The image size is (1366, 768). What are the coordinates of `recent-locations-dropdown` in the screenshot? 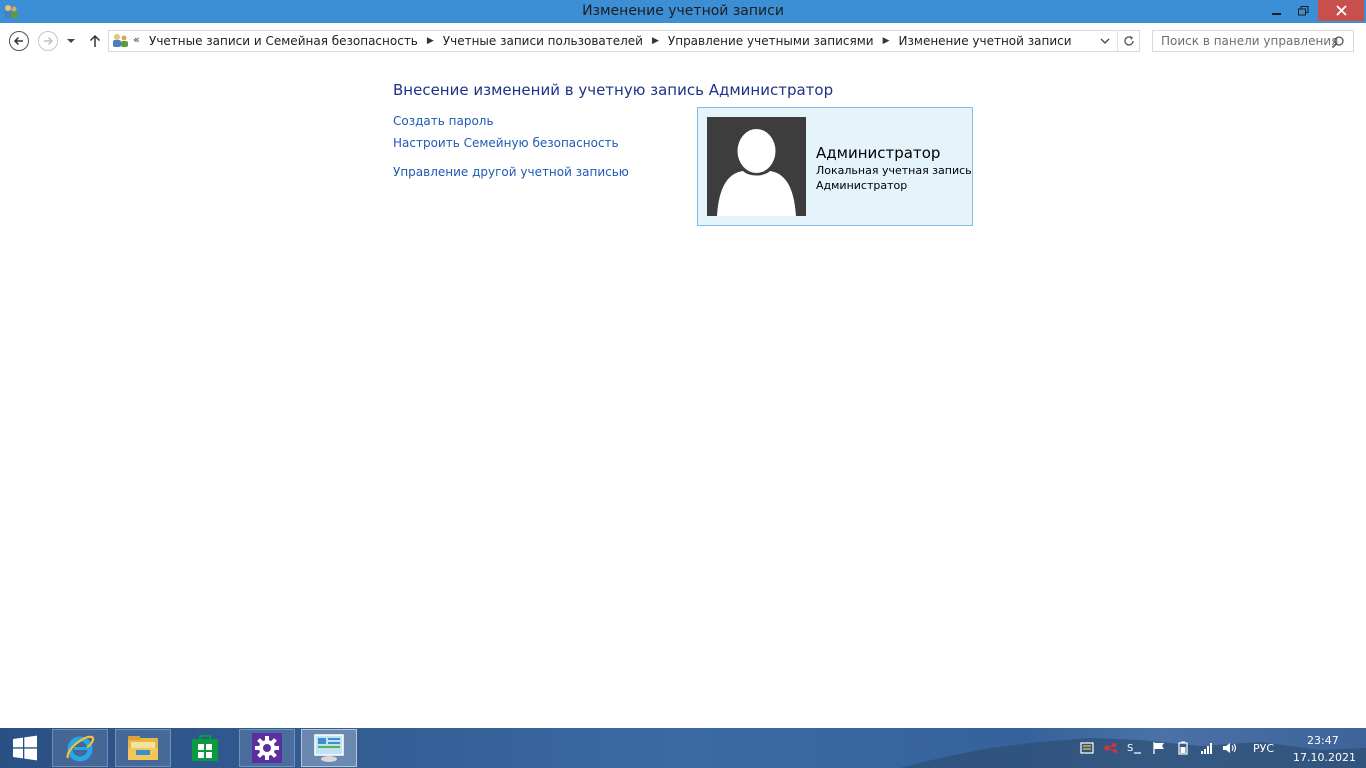 It's located at (71, 41).